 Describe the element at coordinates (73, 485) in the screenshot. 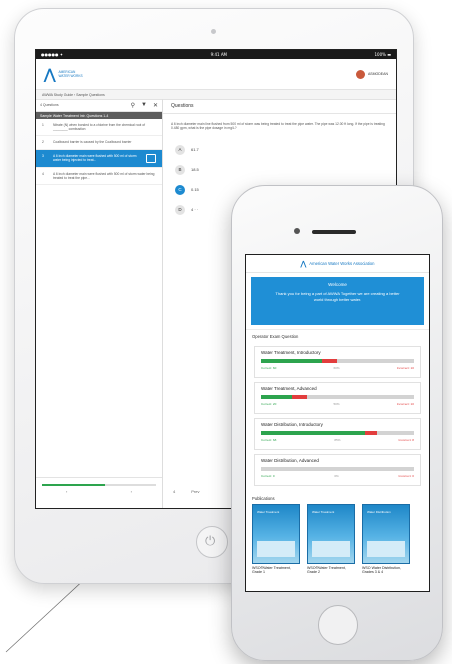

I see `progress-fill` at that location.